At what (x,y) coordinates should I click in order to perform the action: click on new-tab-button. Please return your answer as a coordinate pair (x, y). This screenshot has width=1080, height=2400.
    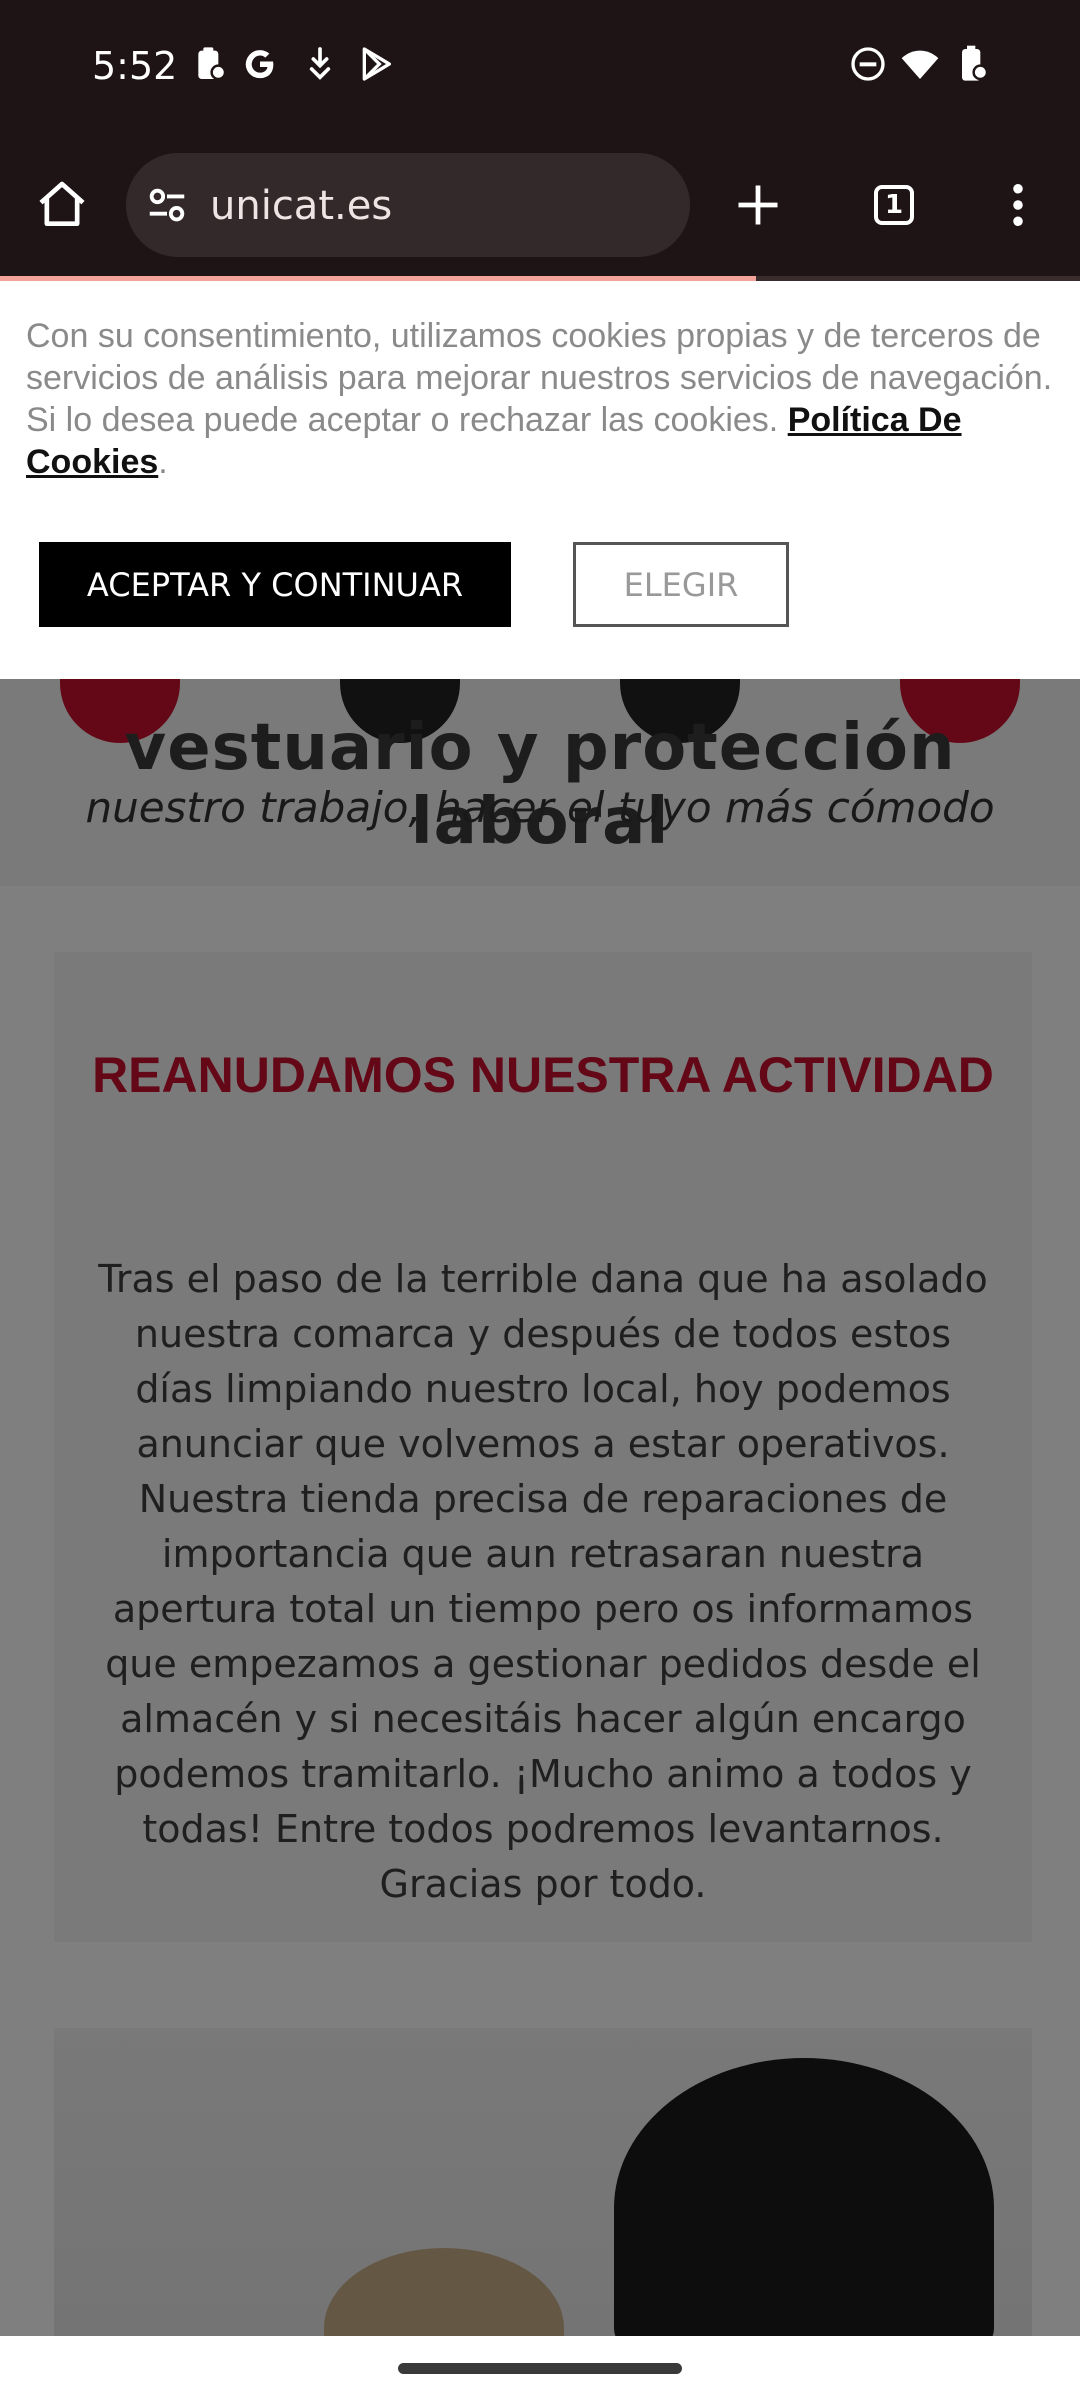
    Looking at the image, I should click on (758, 205).